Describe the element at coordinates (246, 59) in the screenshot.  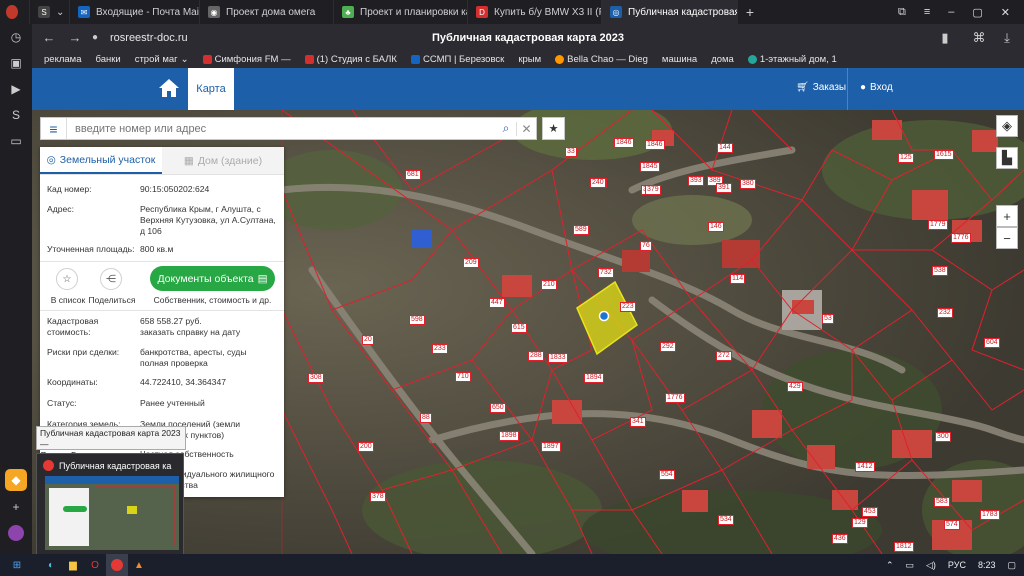
I see `bookmark-link: Симфония FM —` at that location.